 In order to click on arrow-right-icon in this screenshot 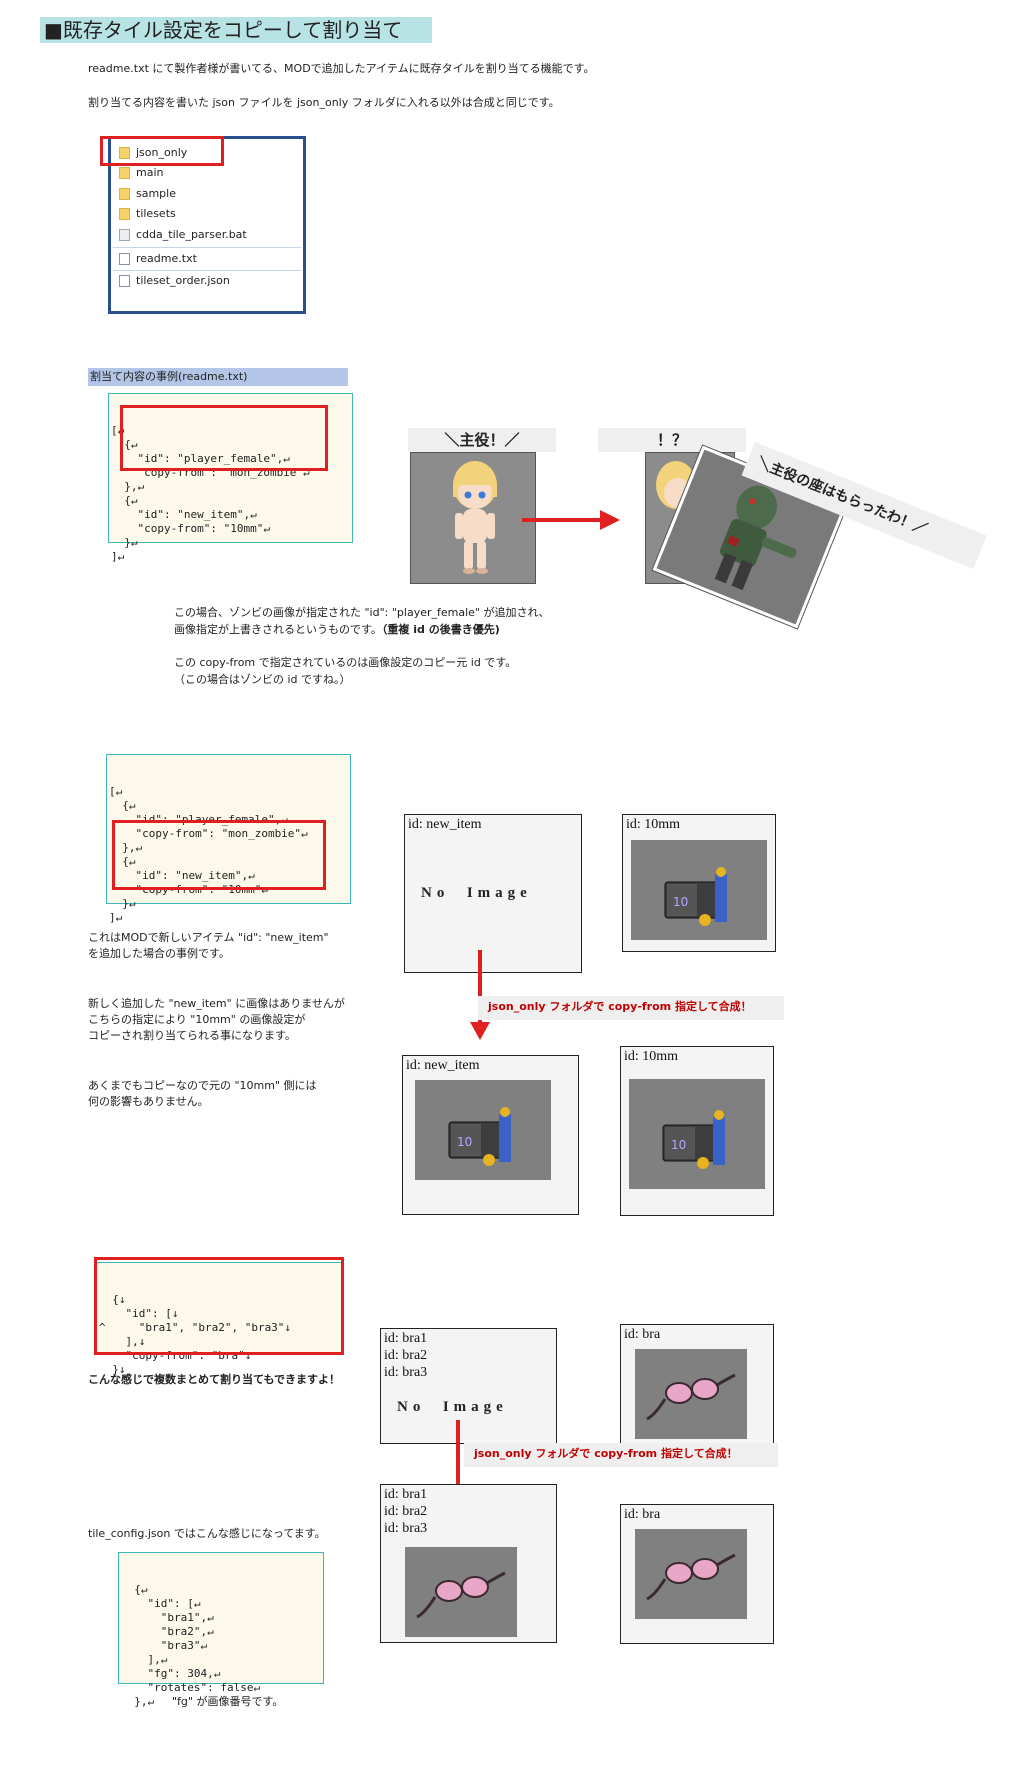, I will do `click(571, 520)`.